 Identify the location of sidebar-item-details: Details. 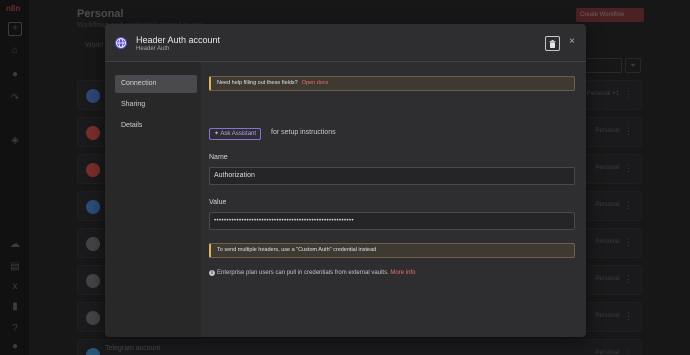
(156, 126).